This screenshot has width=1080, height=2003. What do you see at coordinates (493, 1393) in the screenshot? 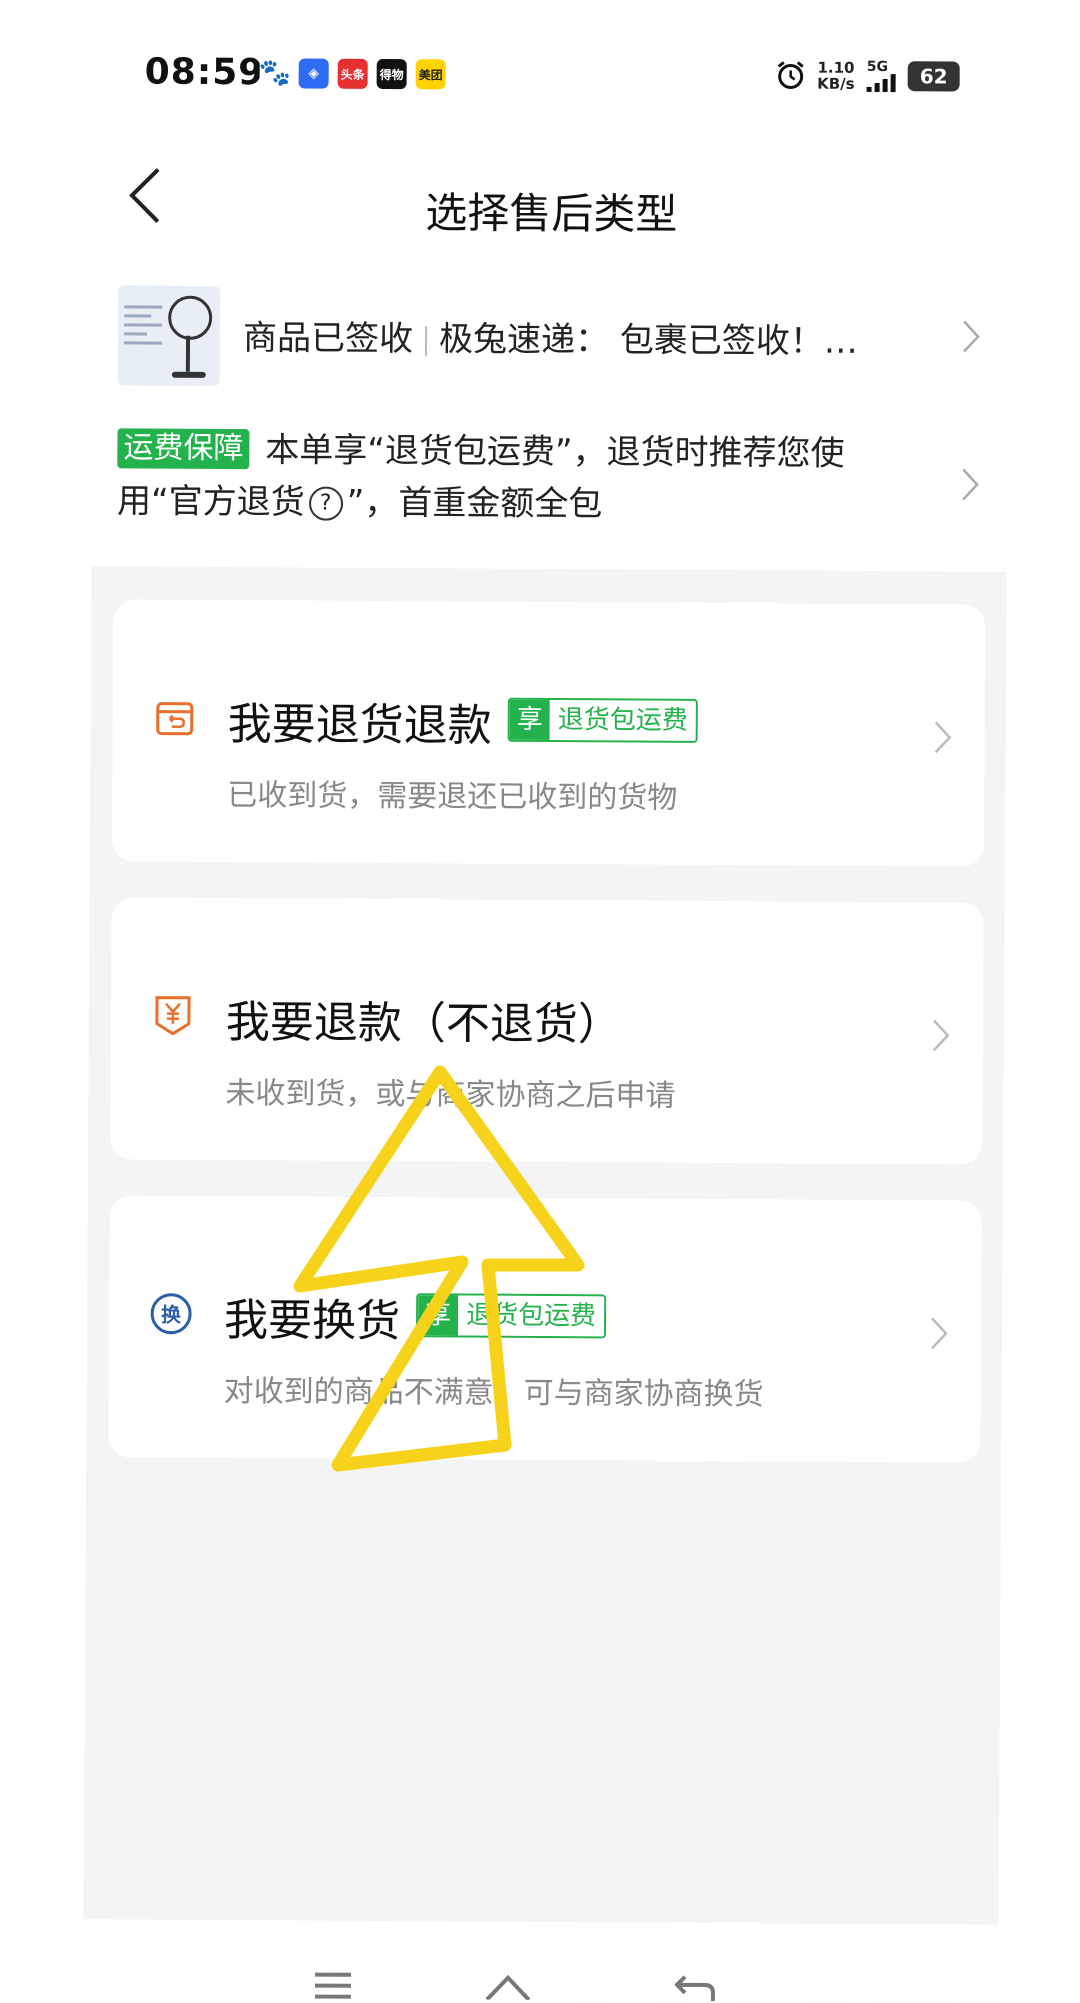
I see `option-description: 对收到的商品不满意，可与商家协商换货` at bounding box center [493, 1393].